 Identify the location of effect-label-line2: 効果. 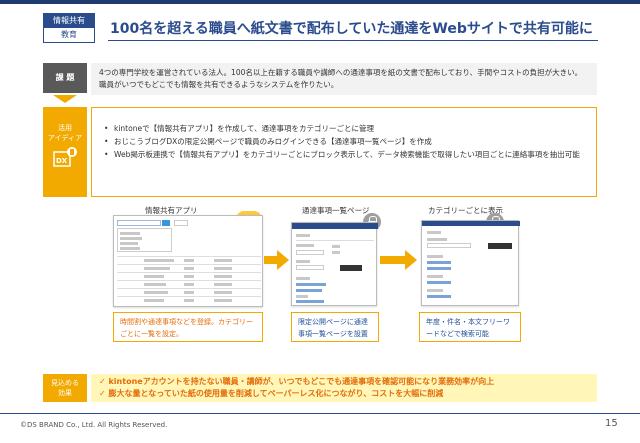
(65, 393).